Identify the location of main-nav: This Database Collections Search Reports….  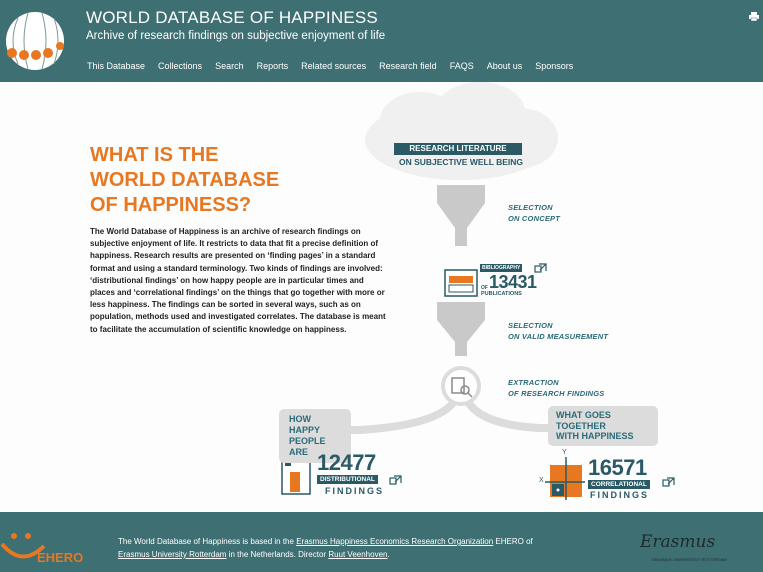
(336, 66).